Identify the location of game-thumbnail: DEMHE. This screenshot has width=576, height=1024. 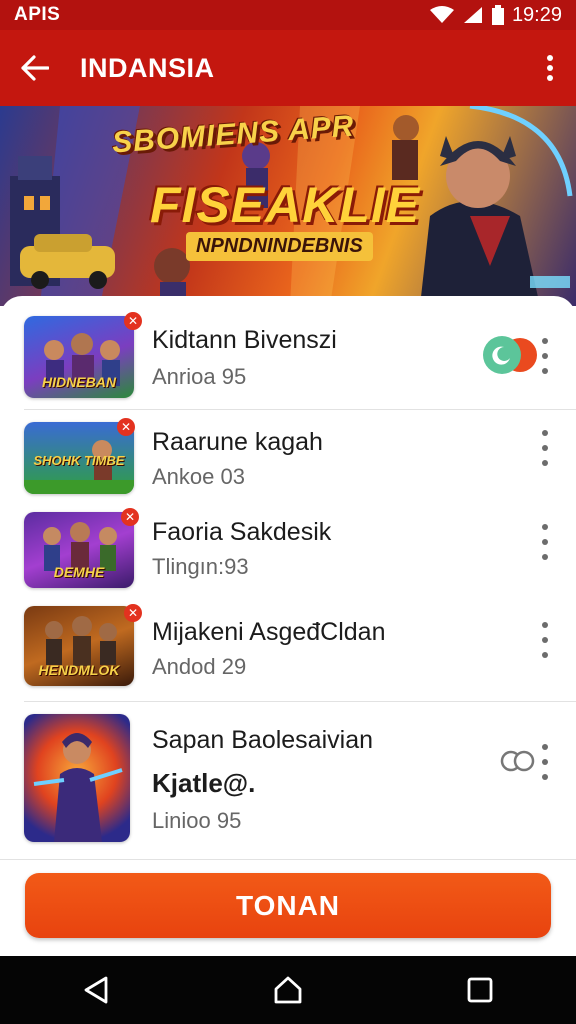
(79, 550).